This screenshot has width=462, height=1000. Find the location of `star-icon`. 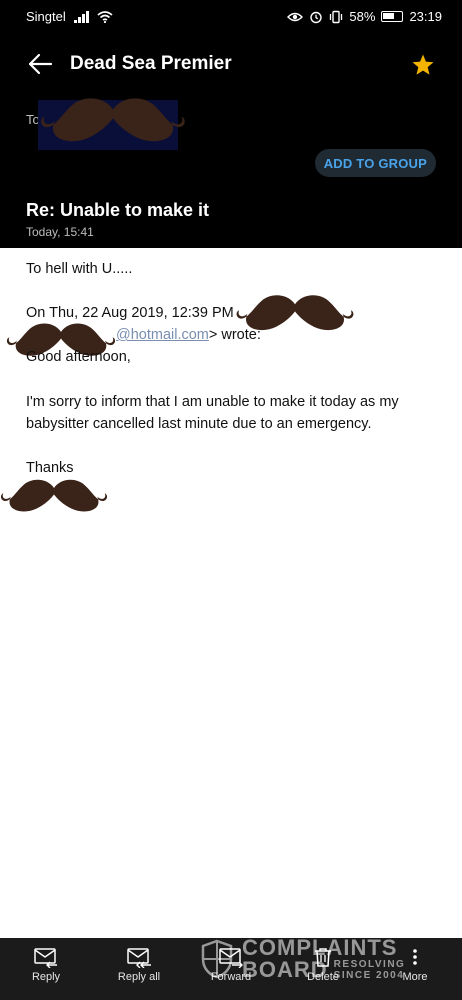

star-icon is located at coordinates (423, 64).